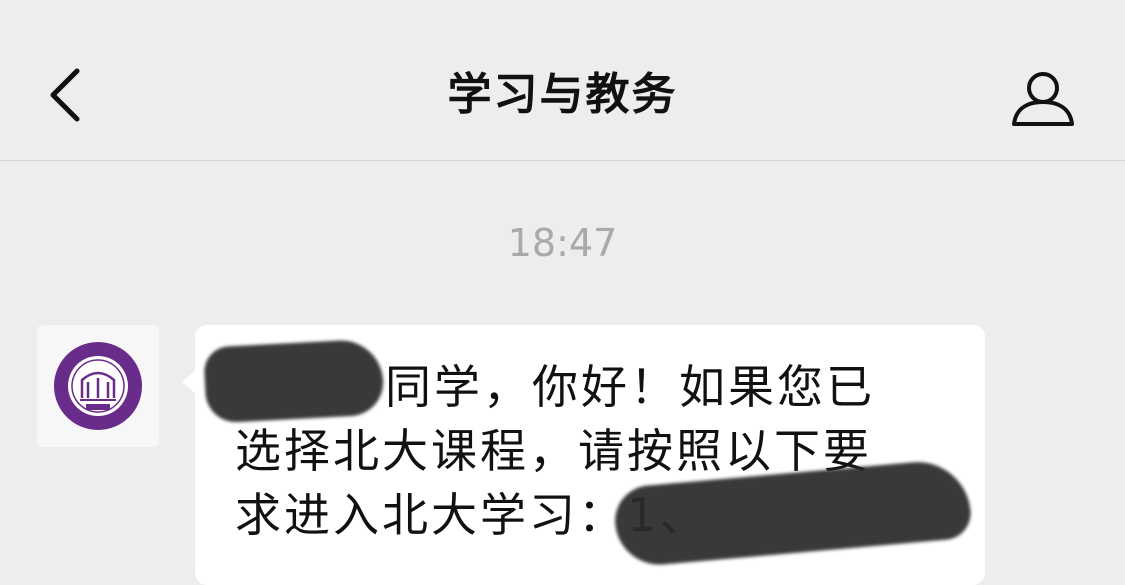 This screenshot has height=585, width=1125. Describe the element at coordinates (630, 387) in the screenshot. I see `message-text-line: 同学，你好！如果您已` at that location.